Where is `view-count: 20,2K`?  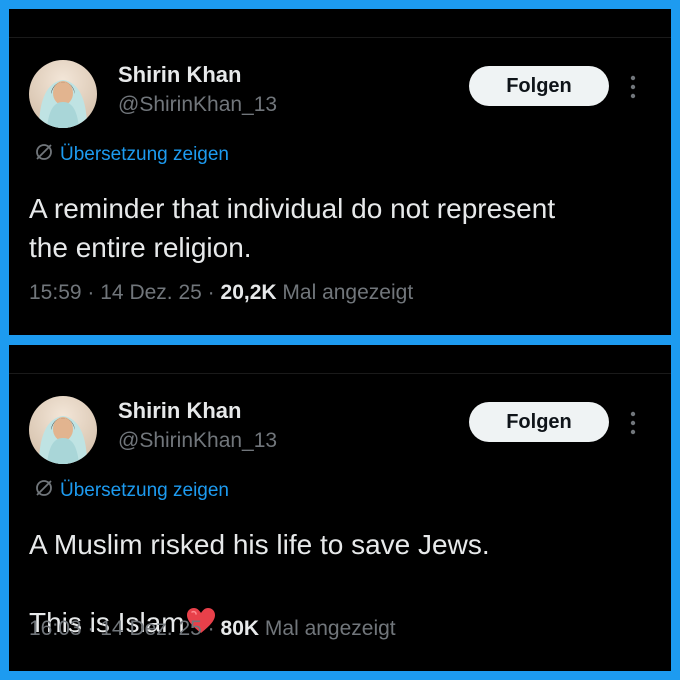 view-count: 20,2K is located at coordinates (249, 292).